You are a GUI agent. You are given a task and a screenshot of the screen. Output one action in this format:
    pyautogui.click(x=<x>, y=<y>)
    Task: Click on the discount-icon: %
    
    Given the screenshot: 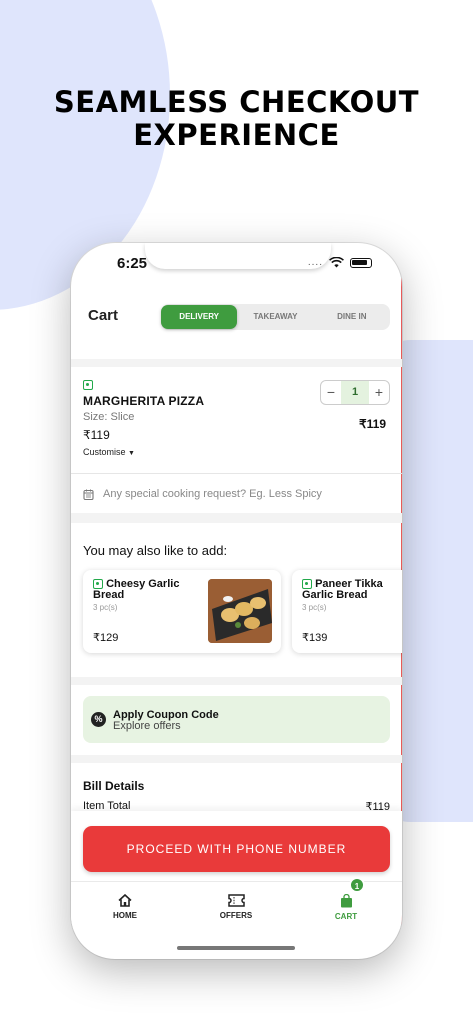 What is the action you would take?
    pyautogui.click(x=98, y=719)
    